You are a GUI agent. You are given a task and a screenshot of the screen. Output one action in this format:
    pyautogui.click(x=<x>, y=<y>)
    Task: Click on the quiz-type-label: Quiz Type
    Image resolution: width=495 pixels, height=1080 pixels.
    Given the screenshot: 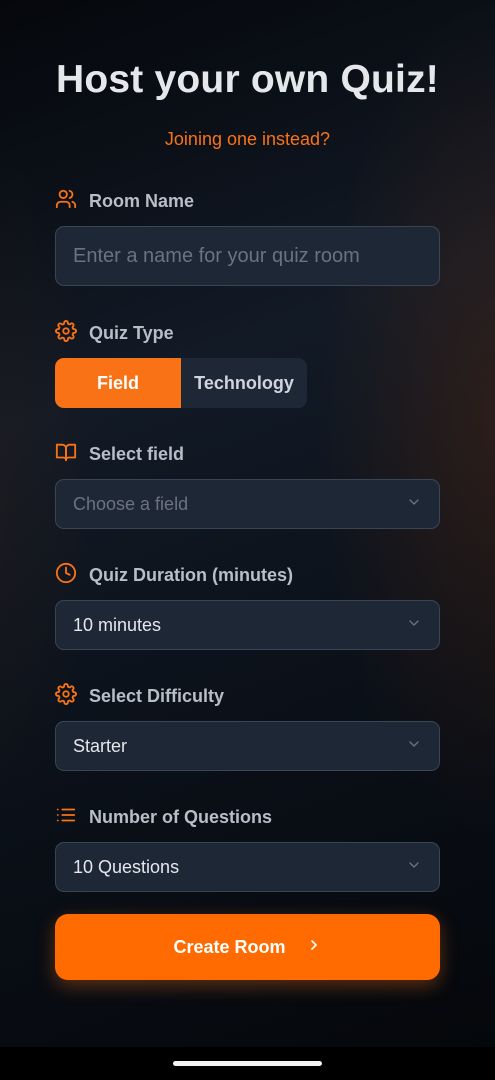 What is the action you would take?
    pyautogui.click(x=131, y=332)
    